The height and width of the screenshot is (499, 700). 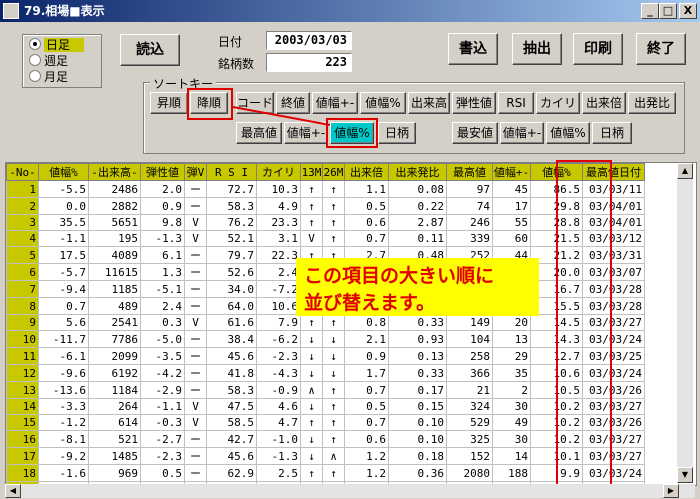 I want to click on row-number-cell: 1, so click(x=22, y=189).